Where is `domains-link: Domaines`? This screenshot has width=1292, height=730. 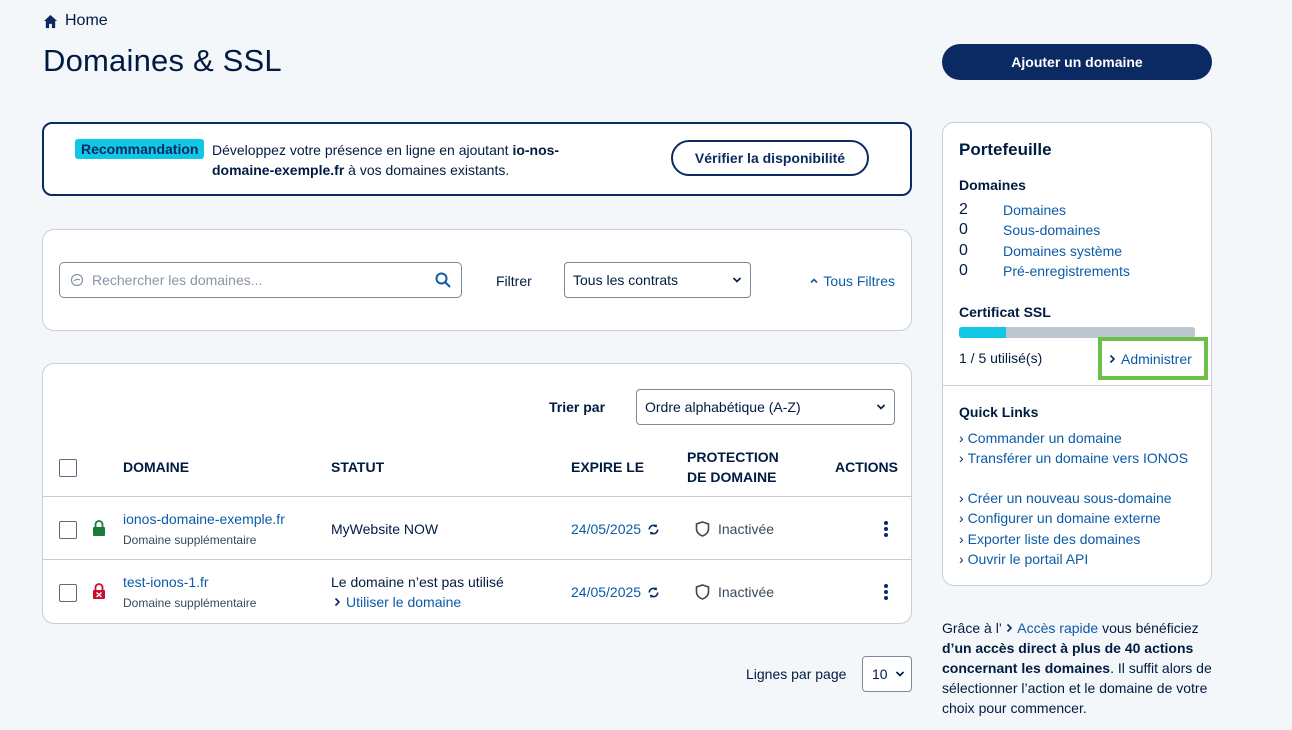
domains-link: Domaines is located at coordinates (1034, 210).